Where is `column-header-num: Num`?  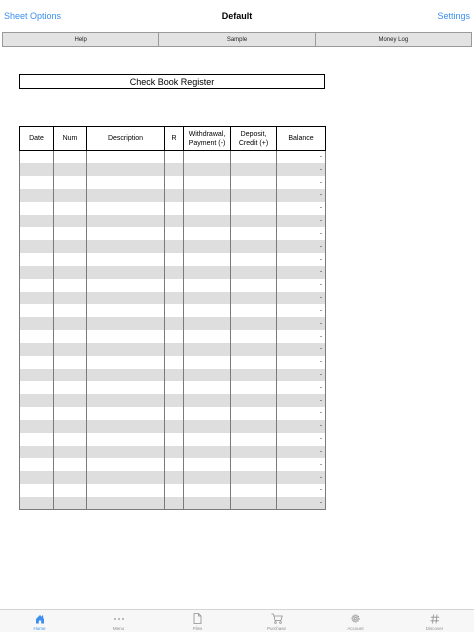
column-header-num: Num is located at coordinates (70, 138).